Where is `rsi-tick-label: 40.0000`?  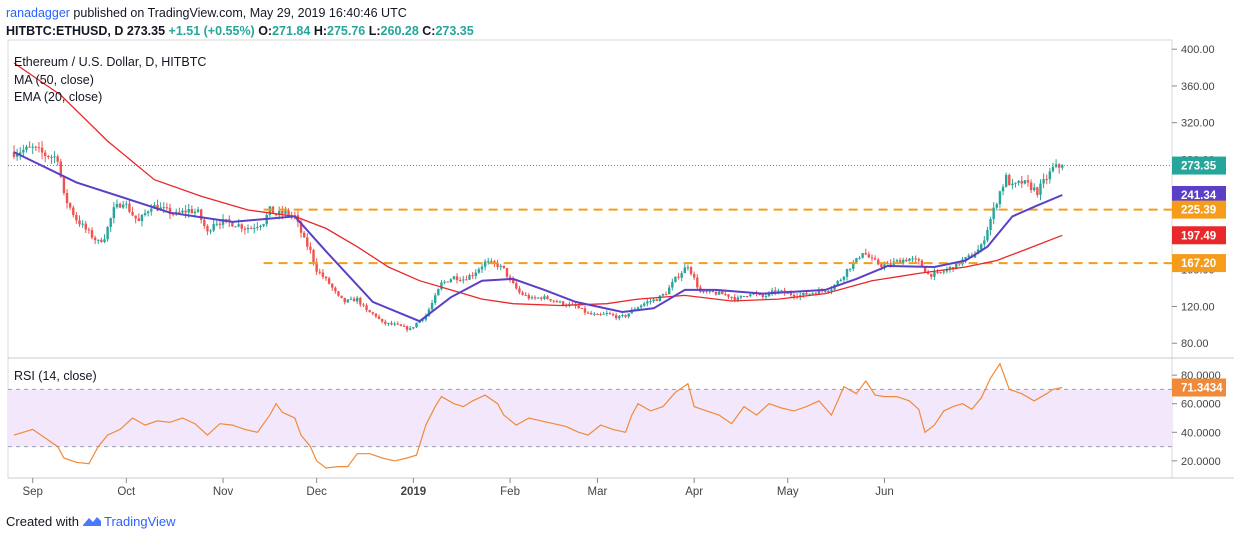 rsi-tick-label: 40.0000 is located at coordinates (1201, 433).